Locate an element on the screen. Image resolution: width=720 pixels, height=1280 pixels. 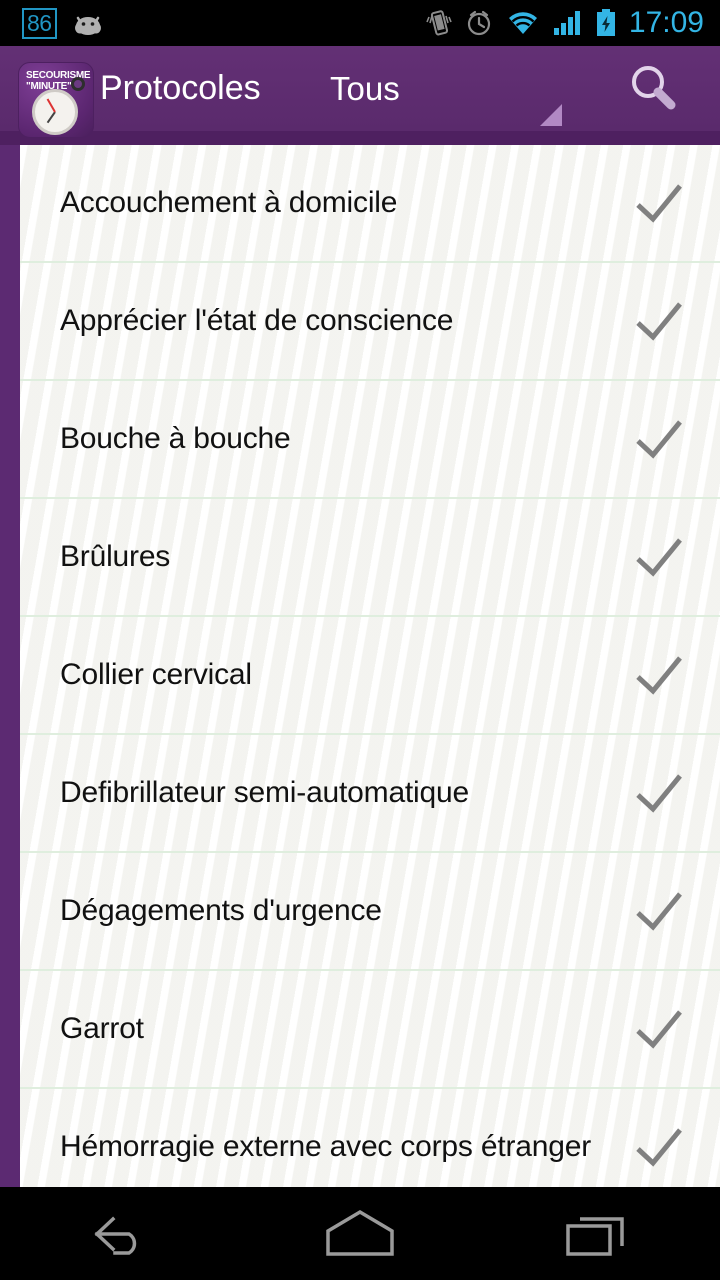
network-badge: 86 is located at coordinates (39, 23).